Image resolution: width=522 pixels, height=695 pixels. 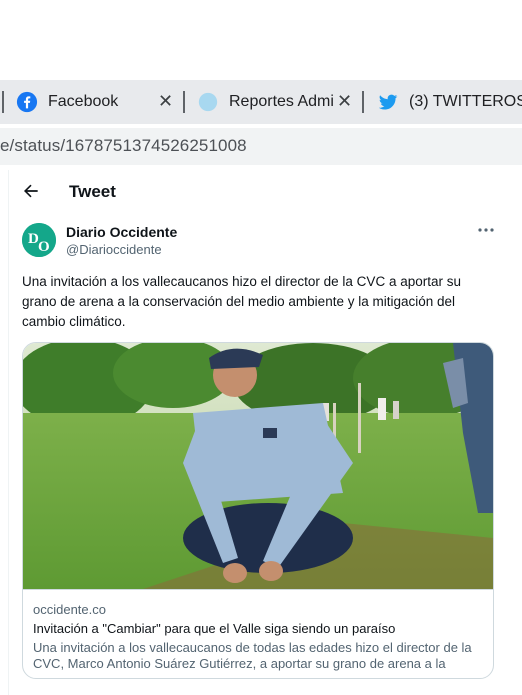 What do you see at coordinates (83, 101) in the screenshot?
I see `tab-label: Facebook` at bounding box center [83, 101].